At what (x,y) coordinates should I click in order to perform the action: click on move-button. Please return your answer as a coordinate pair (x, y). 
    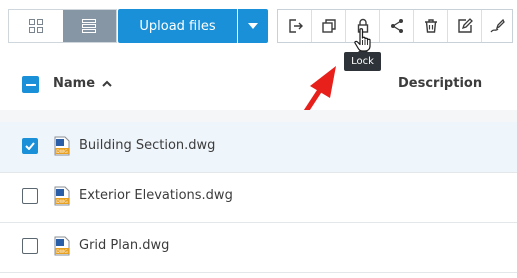
    Looking at the image, I should click on (295, 26).